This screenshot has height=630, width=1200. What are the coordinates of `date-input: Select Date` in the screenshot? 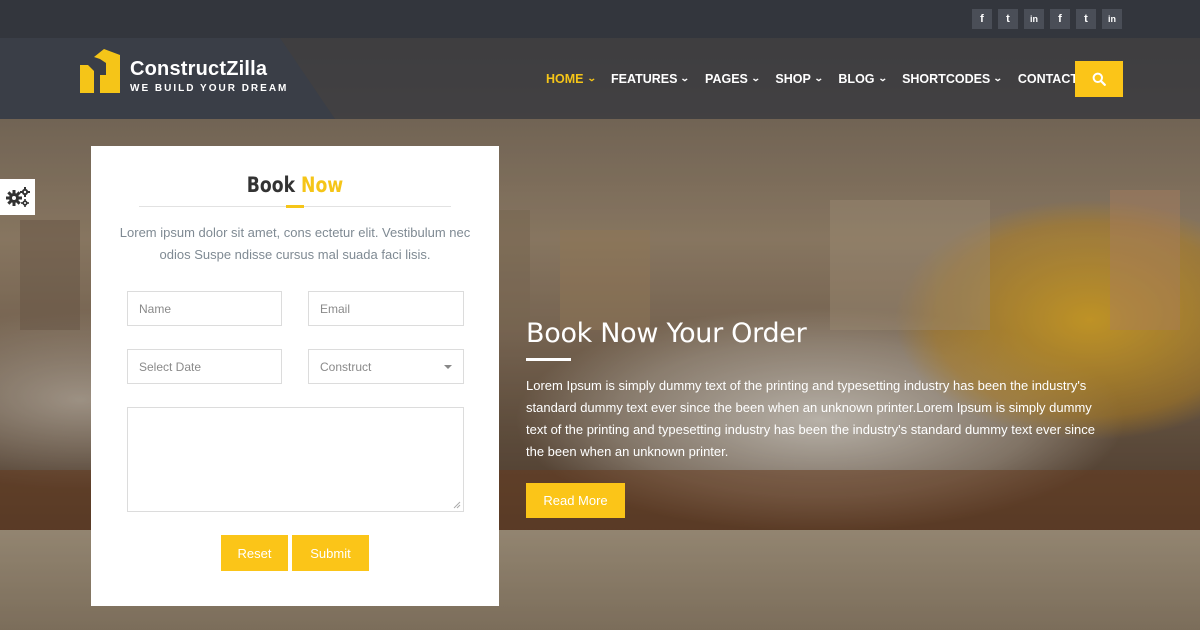 It's located at (204, 366).